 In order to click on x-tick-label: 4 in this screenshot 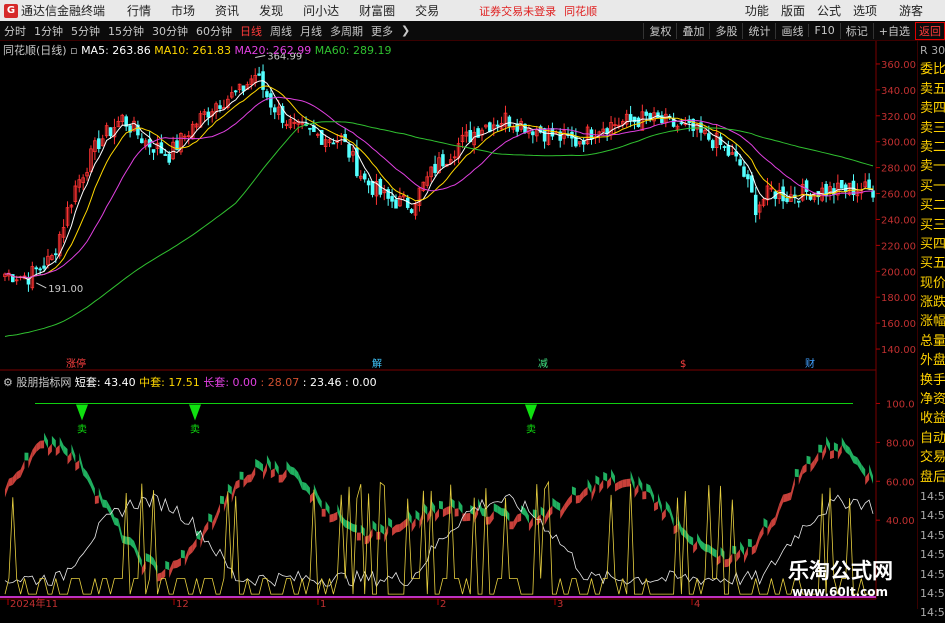, I will do `click(697, 604)`.